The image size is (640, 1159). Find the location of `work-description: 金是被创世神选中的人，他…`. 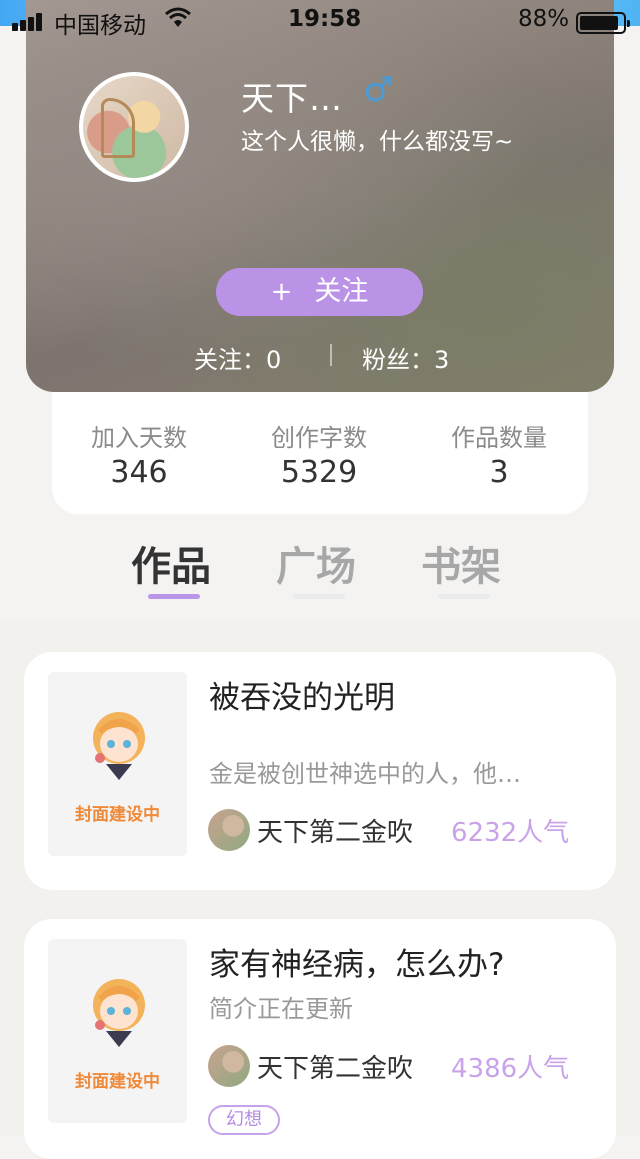

work-description: 金是被创世神选中的人，他… is located at coordinates (365, 774).